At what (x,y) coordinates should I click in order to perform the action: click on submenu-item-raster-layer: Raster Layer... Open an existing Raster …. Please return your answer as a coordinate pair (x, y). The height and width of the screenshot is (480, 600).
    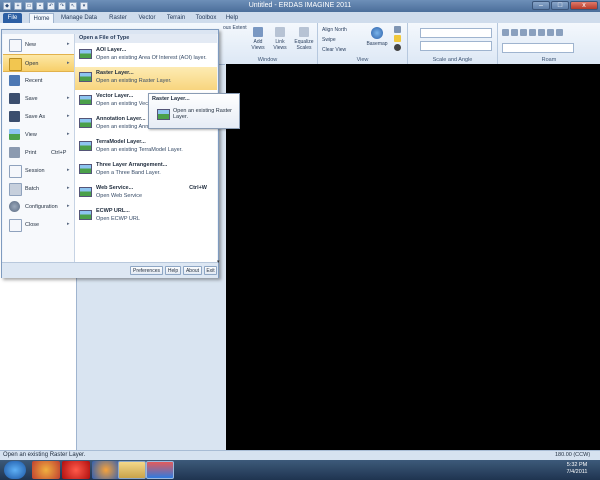
    Looking at the image, I should click on (146, 78).